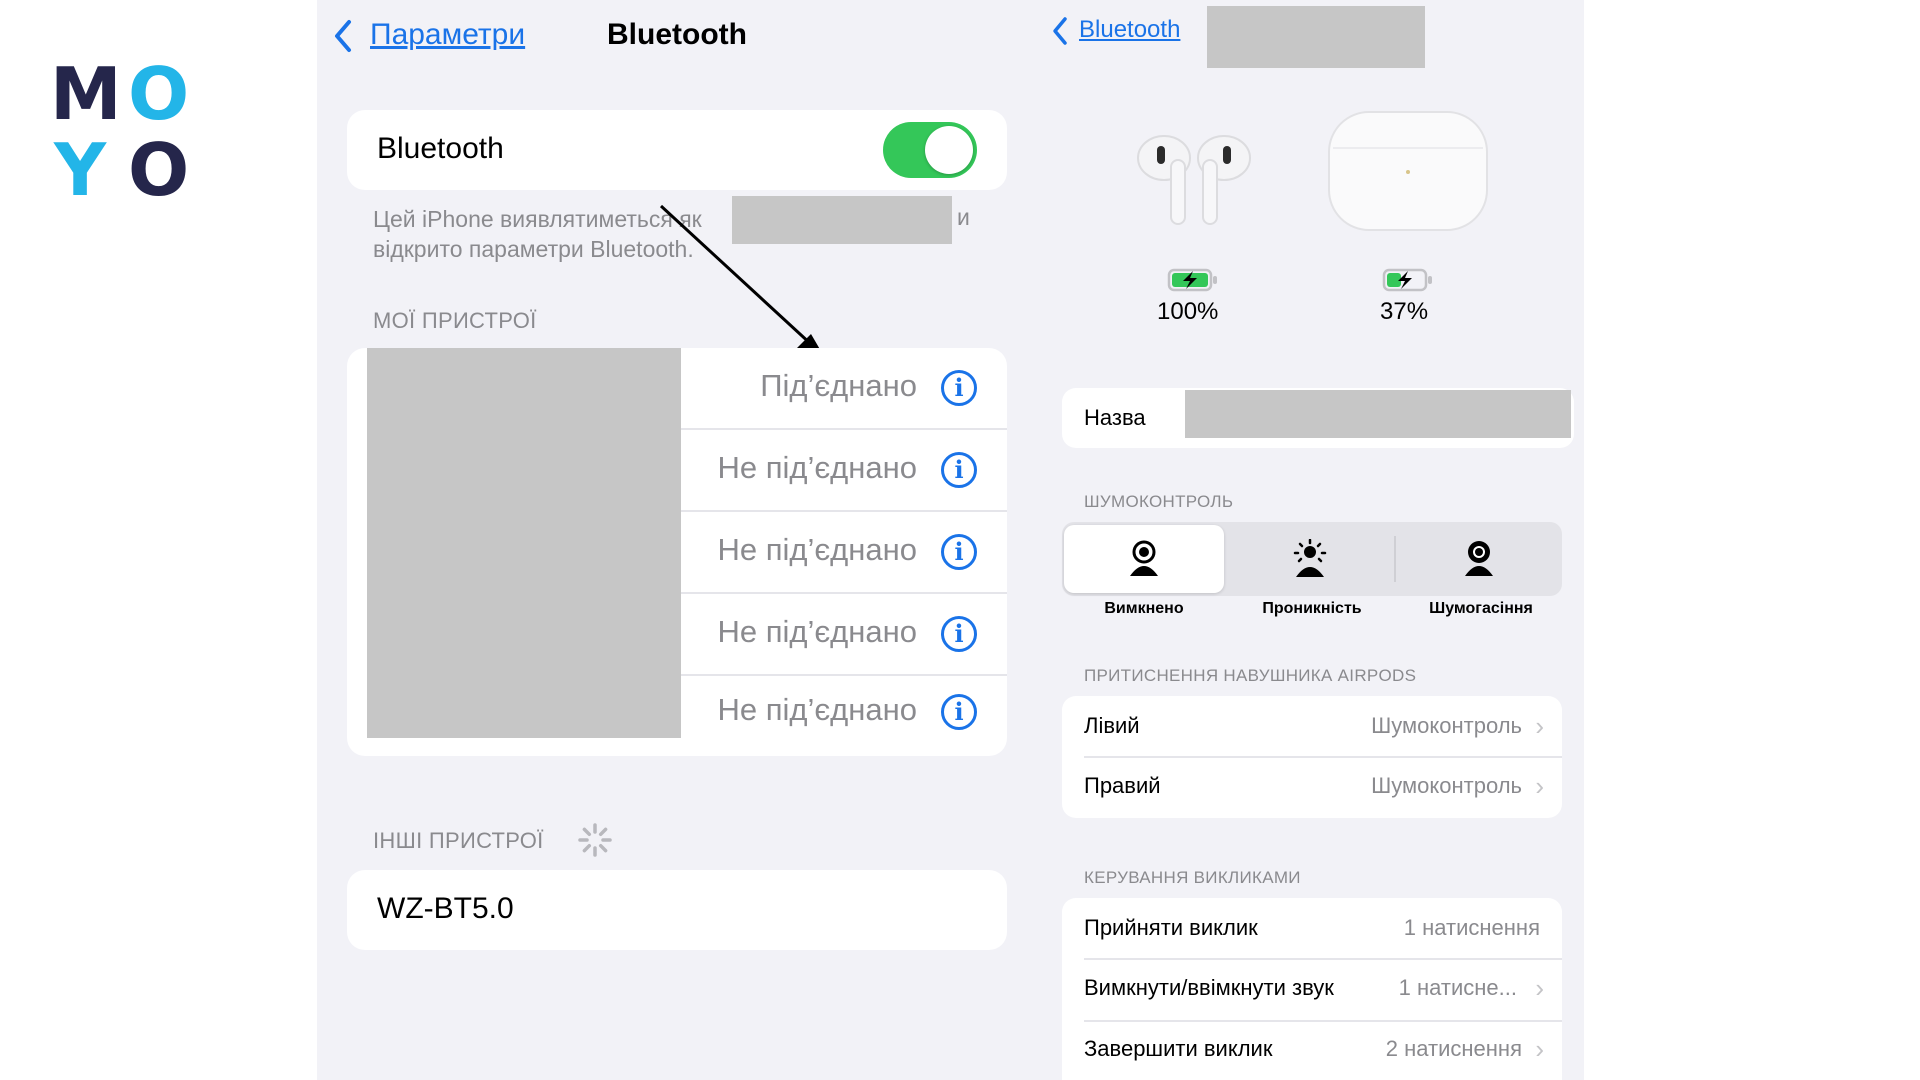  Describe the element at coordinates (838, 385) in the screenshot. I see `device-status: Під’єднано` at that location.